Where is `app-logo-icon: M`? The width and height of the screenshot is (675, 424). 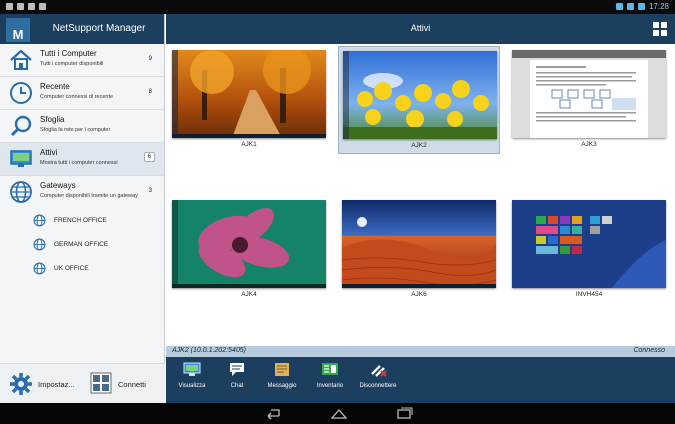
app-logo-icon: M is located at coordinates (18, 30).